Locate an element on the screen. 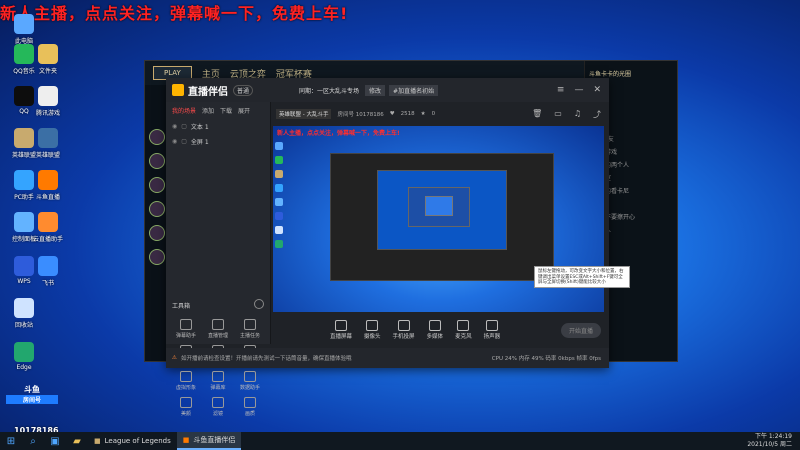 Image resolution: width=800 pixels, height=450 pixels. rename-button: 修改 is located at coordinates (375, 90).